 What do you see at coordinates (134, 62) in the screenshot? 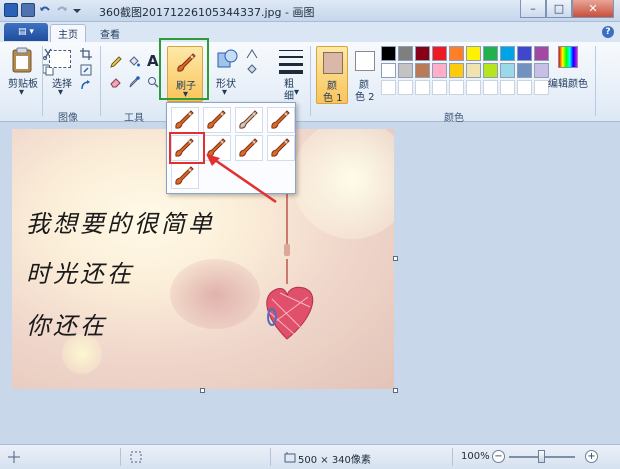
I see `fill-icon` at bounding box center [134, 62].